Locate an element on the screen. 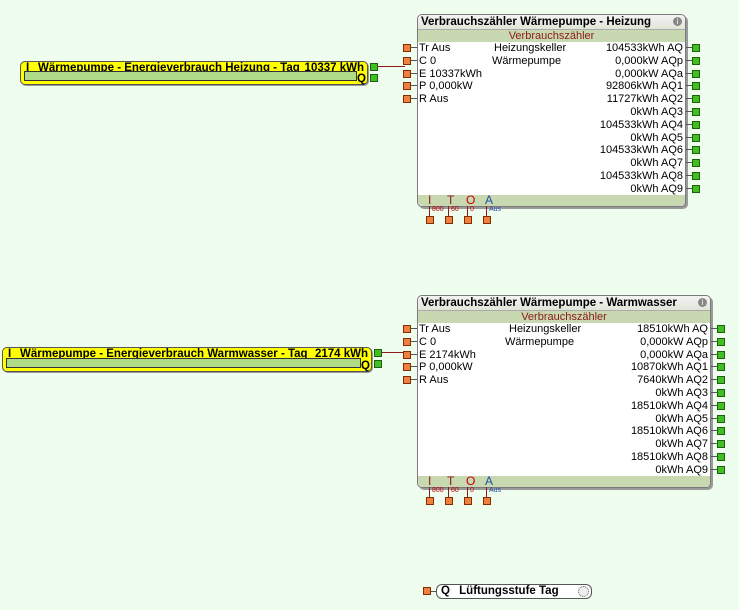 The width and height of the screenshot is (739, 610). block-title: Verbrauchszähler Wärmepumpe - Heizung is located at coordinates (551, 22).